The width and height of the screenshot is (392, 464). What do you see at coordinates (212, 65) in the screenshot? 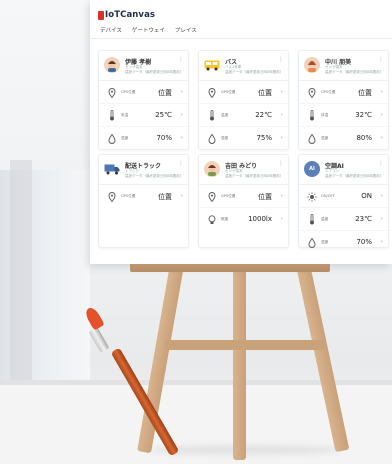
I see `bus-icon` at bounding box center [212, 65].